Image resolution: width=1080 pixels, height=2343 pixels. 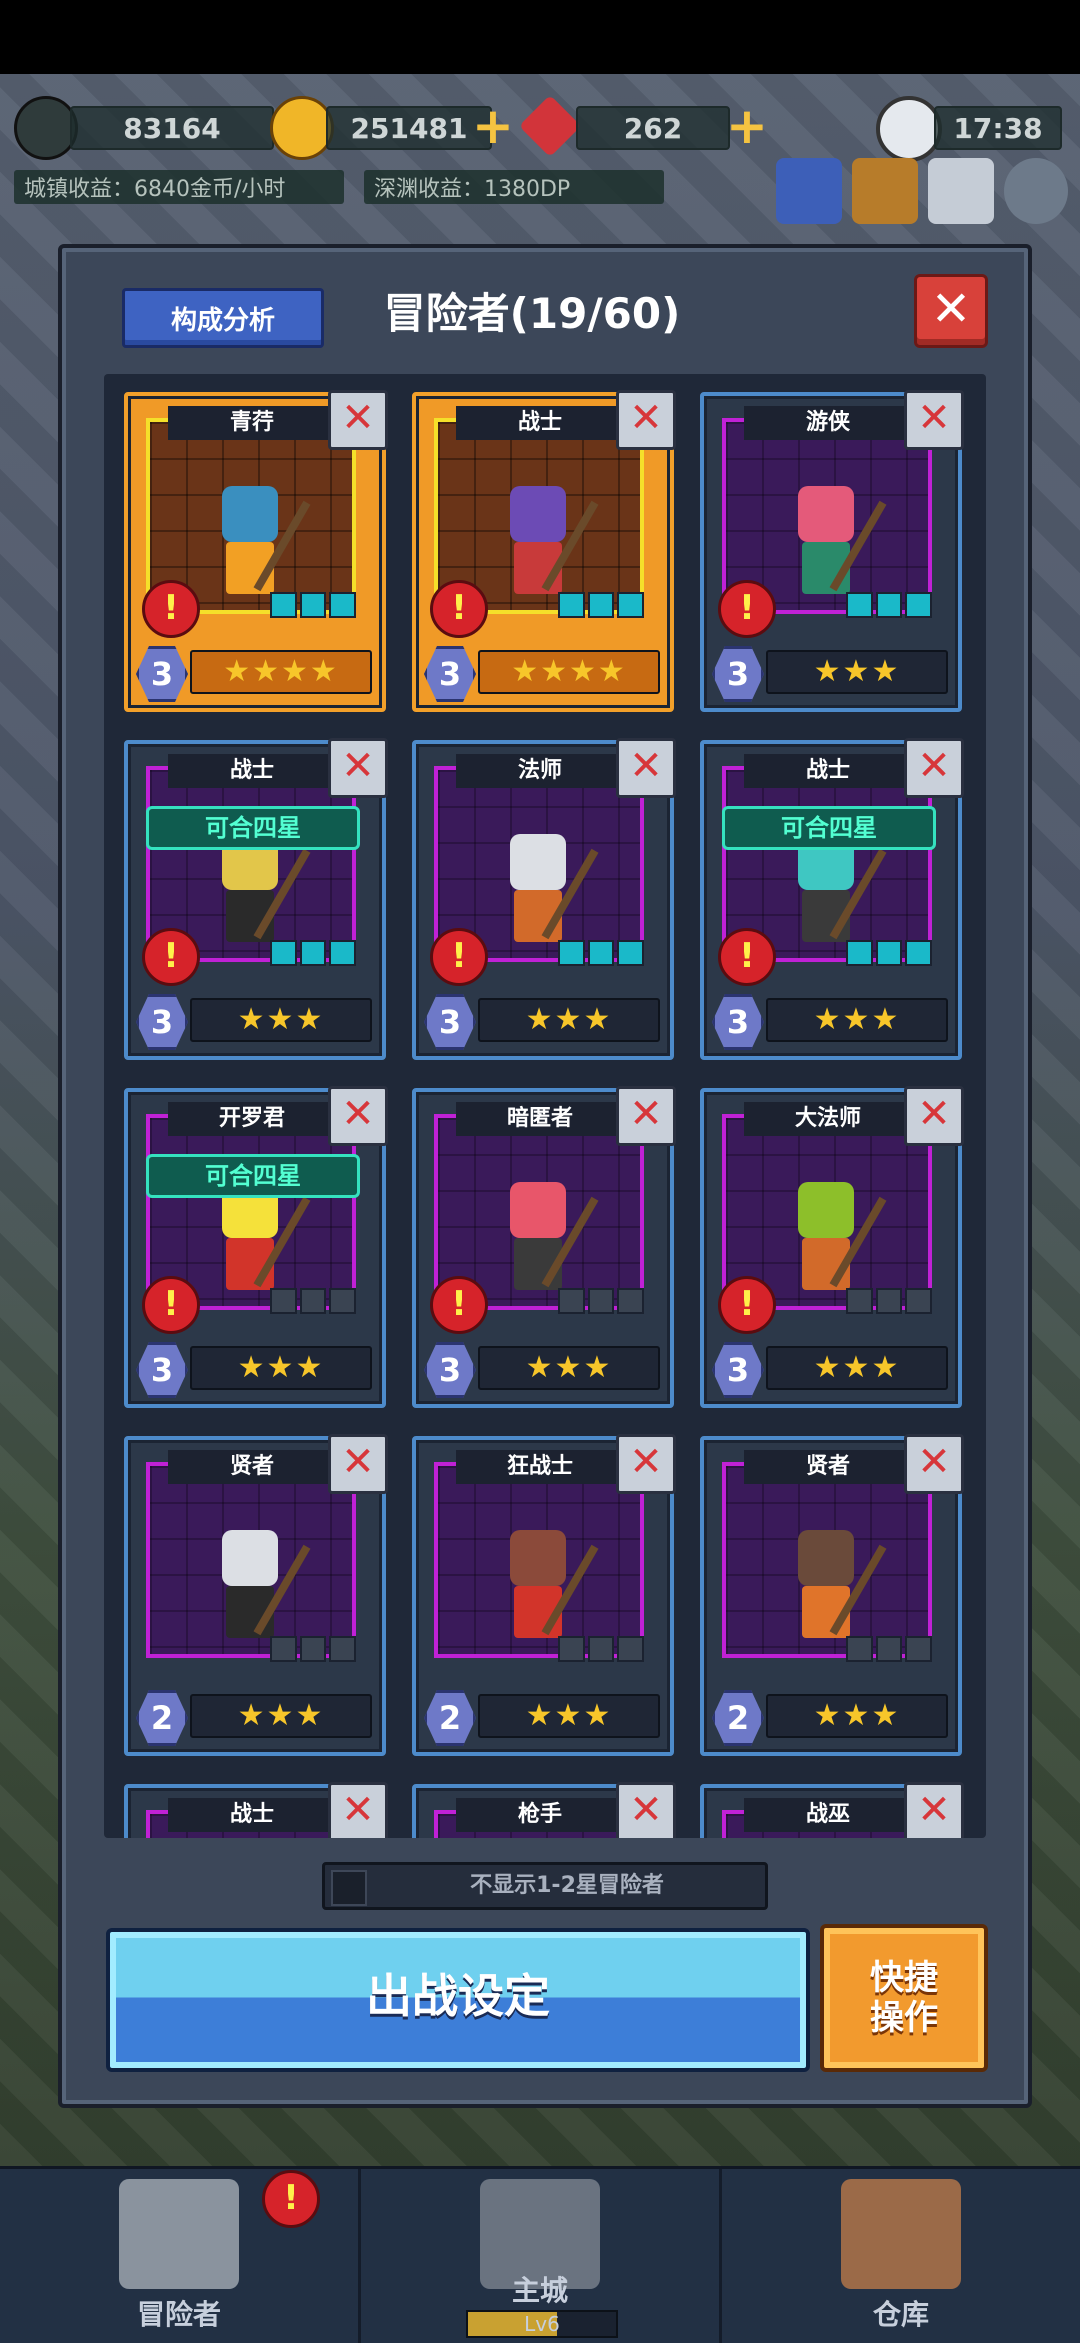 What do you see at coordinates (252, 1467) in the screenshot?
I see `card-name: 贤者` at bounding box center [252, 1467].